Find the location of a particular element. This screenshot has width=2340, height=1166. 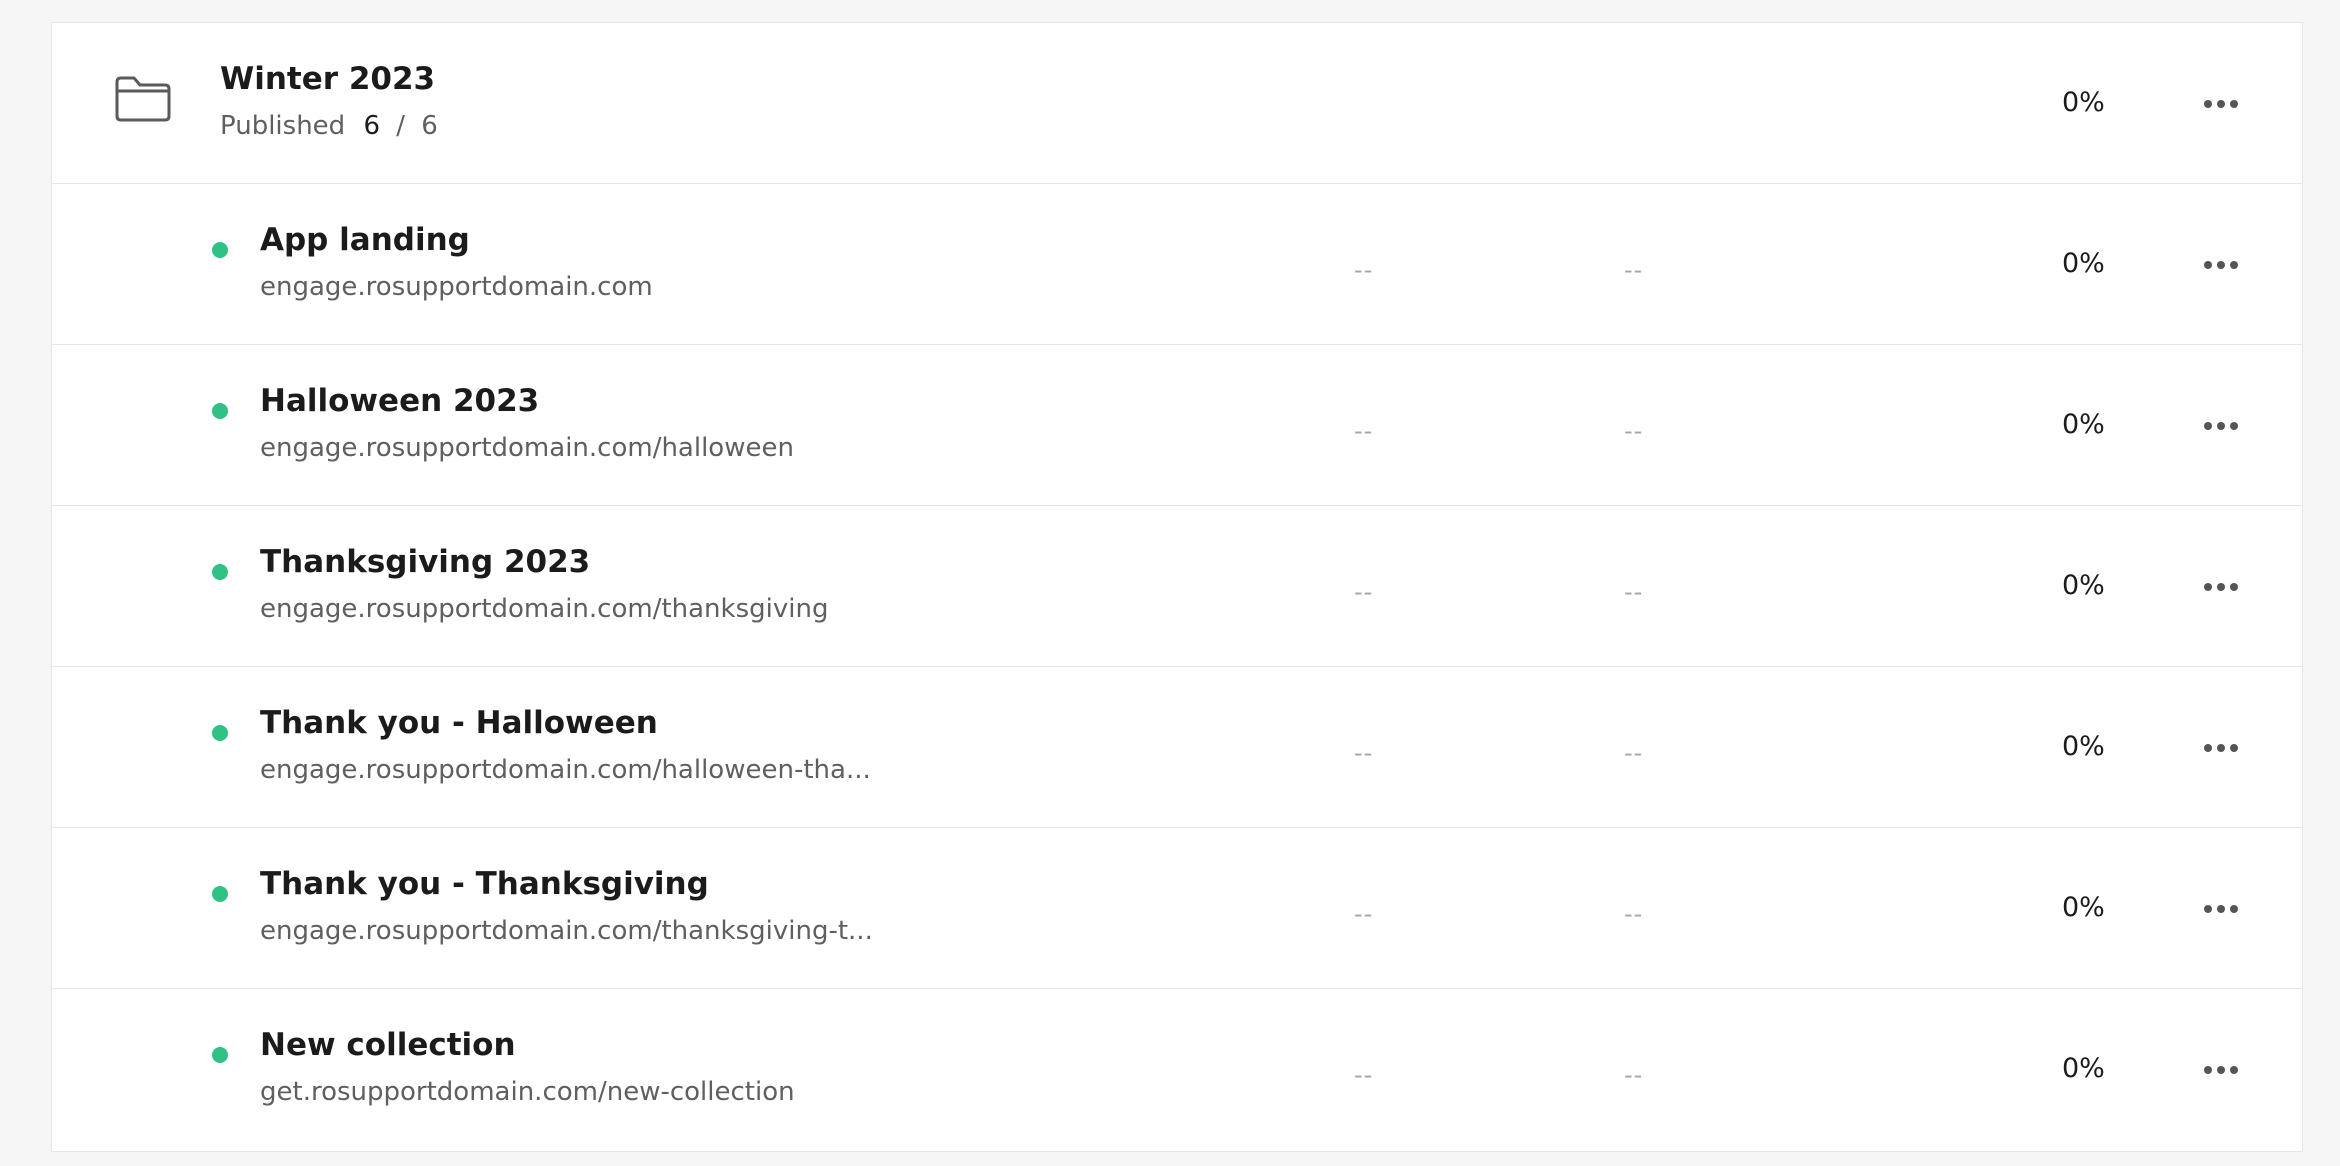

page-title: Thanksgiving 2023 is located at coordinates (425, 562).